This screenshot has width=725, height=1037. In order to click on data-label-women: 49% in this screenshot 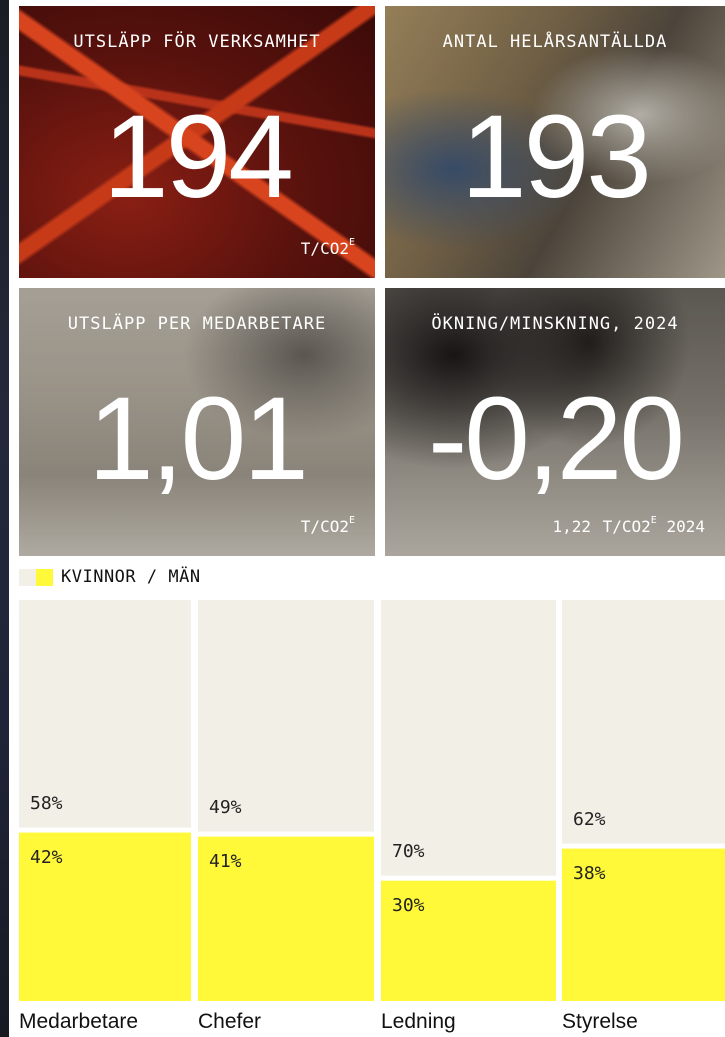, I will do `click(225, 807)`.